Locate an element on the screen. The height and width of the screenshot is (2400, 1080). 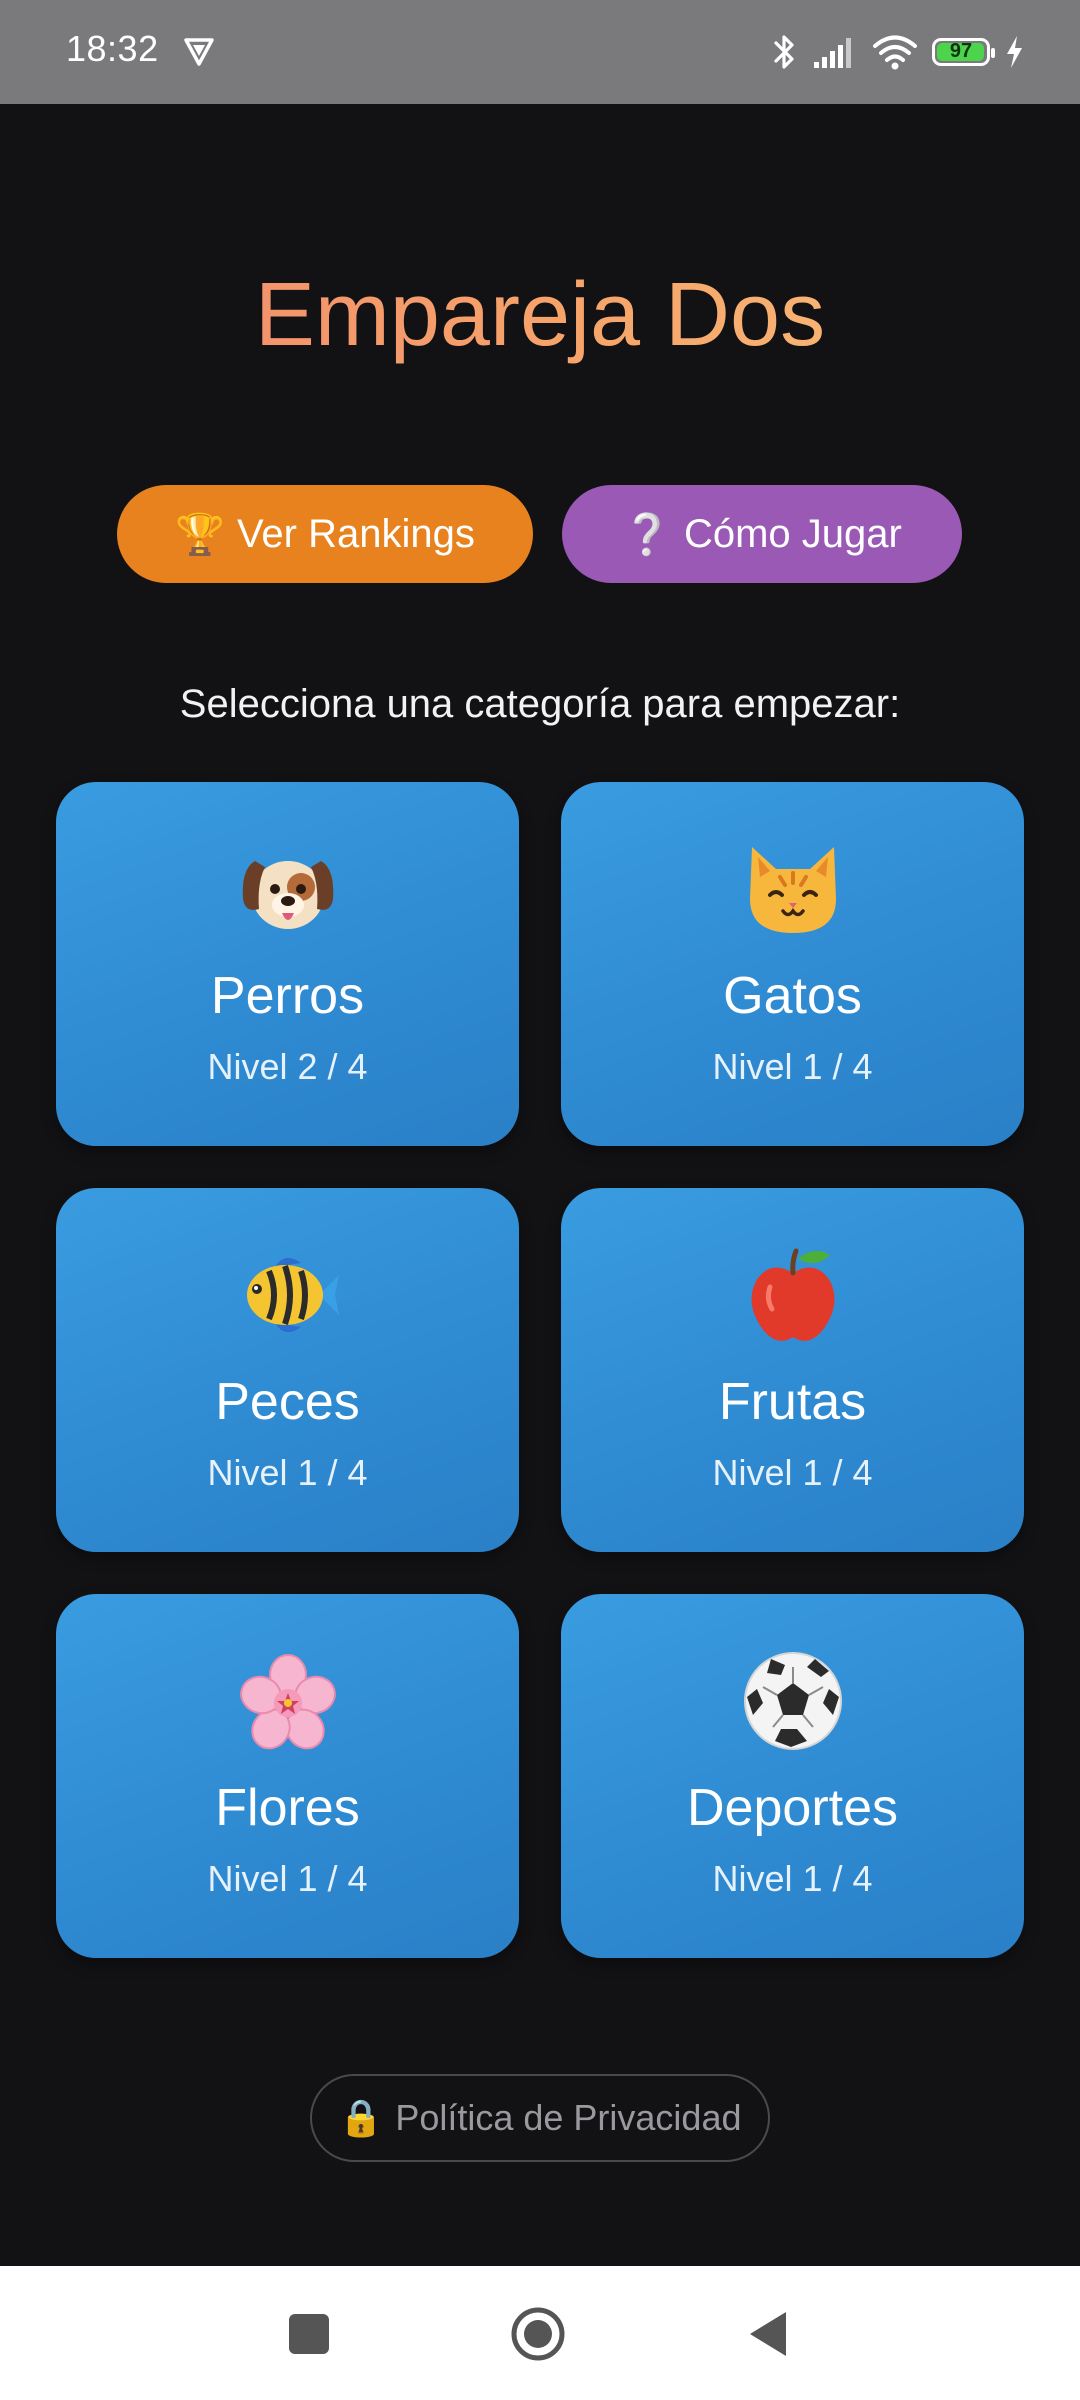
app-title: Empareja Dos is located at coordinates (540, 315).